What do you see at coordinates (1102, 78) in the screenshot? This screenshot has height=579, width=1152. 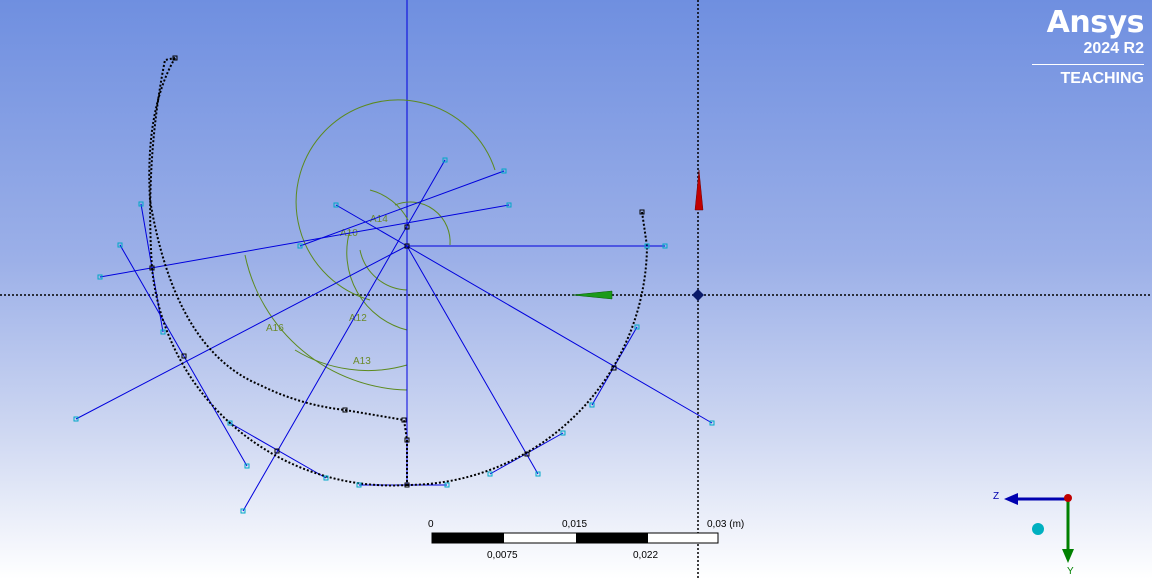 I see `logo-edition: TEACHING` at bounding box center [1102, 78].